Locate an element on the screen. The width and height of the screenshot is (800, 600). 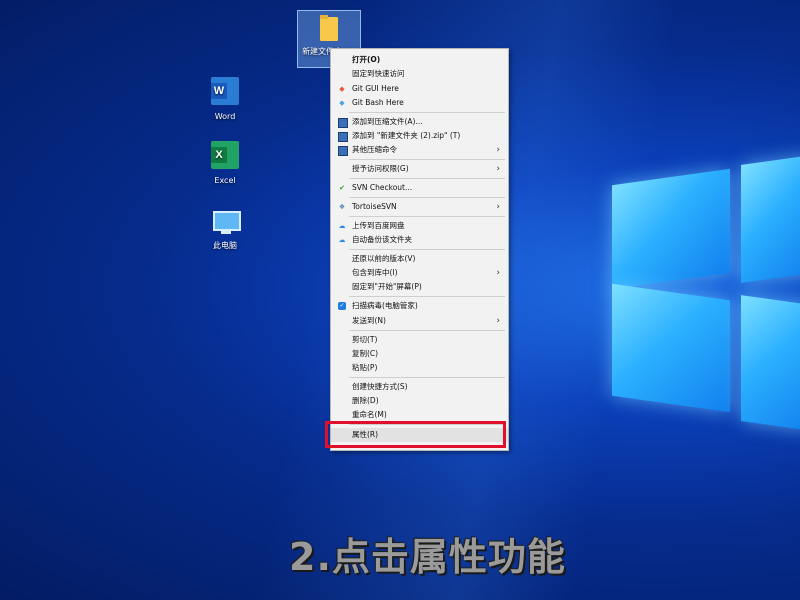
menu-item-git-gui: ◆ Git GUI Here is located at coordinates (419, 89).